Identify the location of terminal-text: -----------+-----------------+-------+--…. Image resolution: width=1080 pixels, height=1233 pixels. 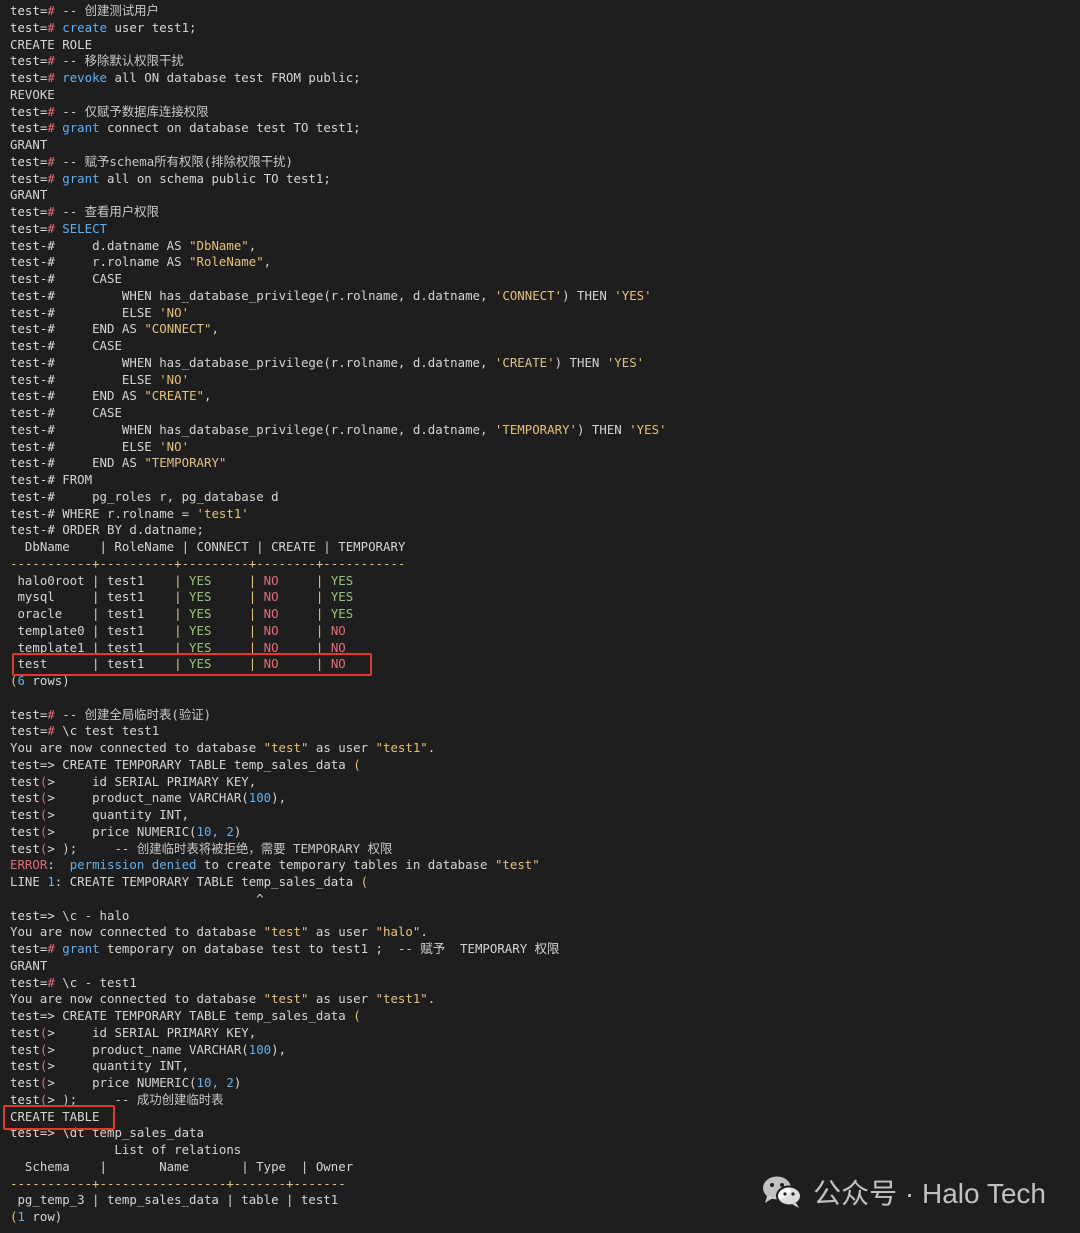
(178, 1183).